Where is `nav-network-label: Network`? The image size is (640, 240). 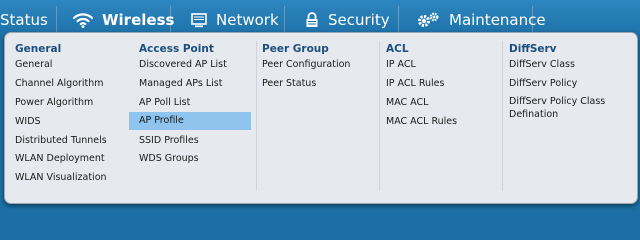 nav-network-label: Network is located at coordinates (247, 20).